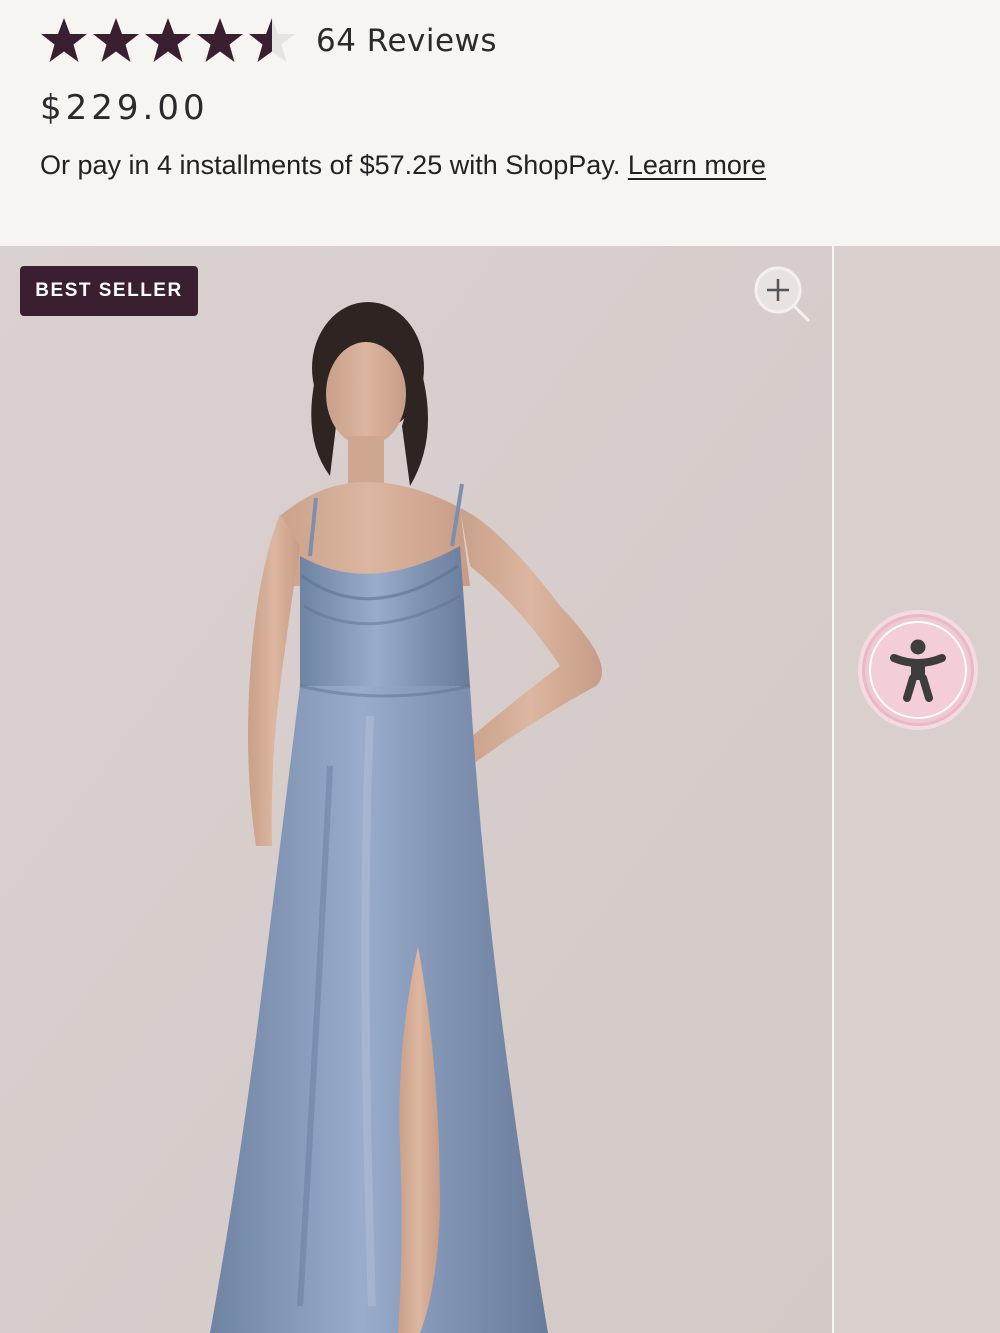 The image size is (1000, 1333). I want to click on learn-more-link: Learn more, so click(697, 165).